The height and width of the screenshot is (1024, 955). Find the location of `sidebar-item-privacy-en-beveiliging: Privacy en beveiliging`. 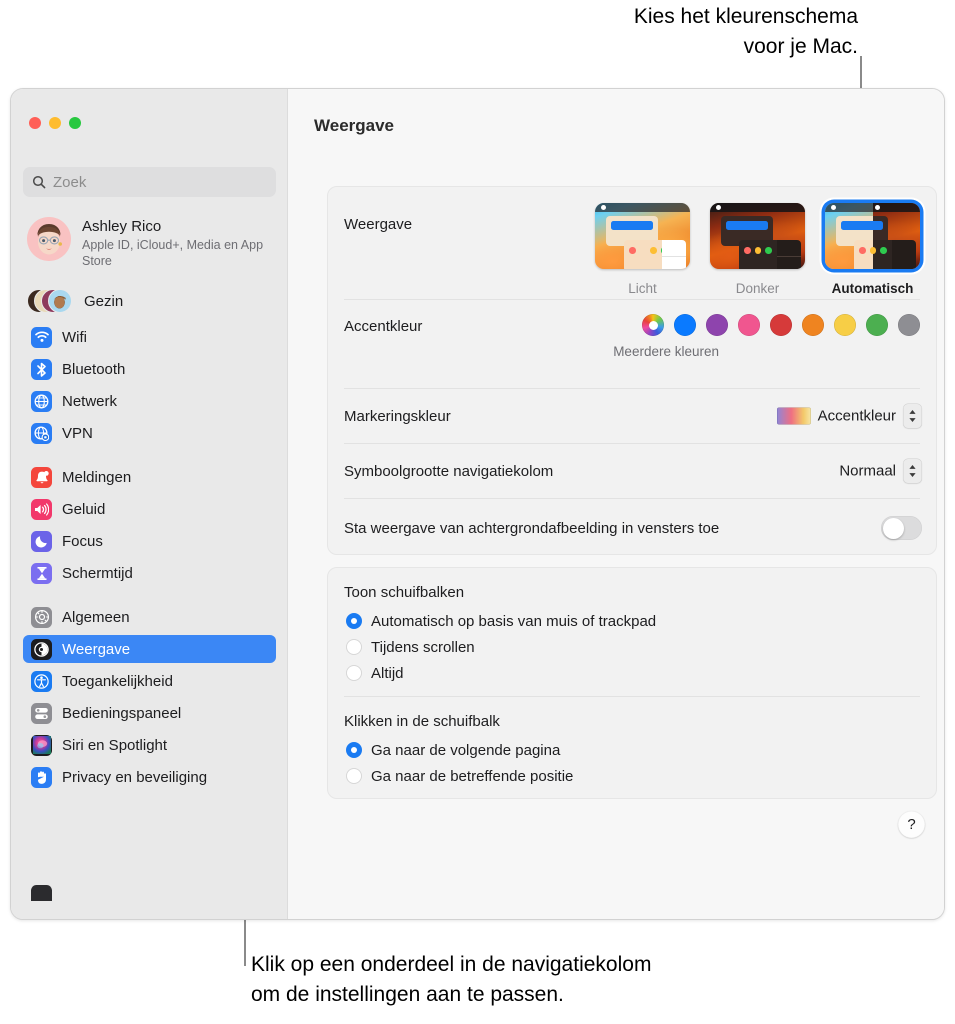

sidebar-item-privacy-en-beveiliging: Privacy en beveiliging is located at coordinates (149, 777).